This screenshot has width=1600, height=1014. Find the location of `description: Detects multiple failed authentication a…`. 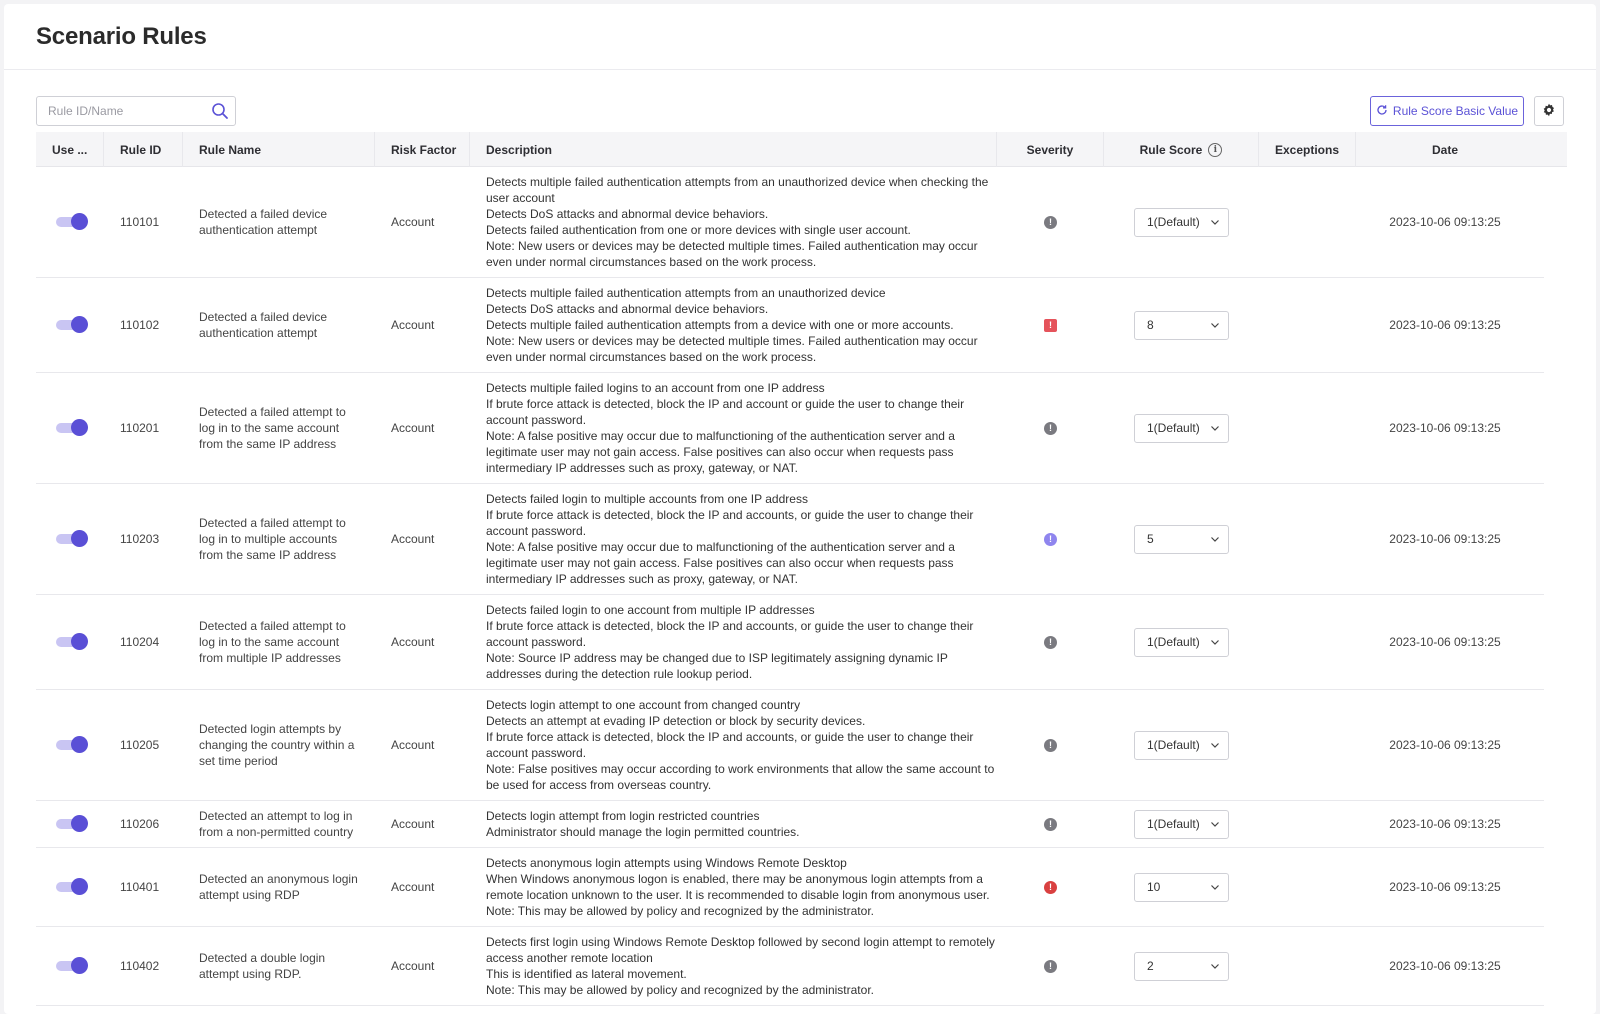

description: Detects multiple failed authentication a… is located at coordinates (733, 325).